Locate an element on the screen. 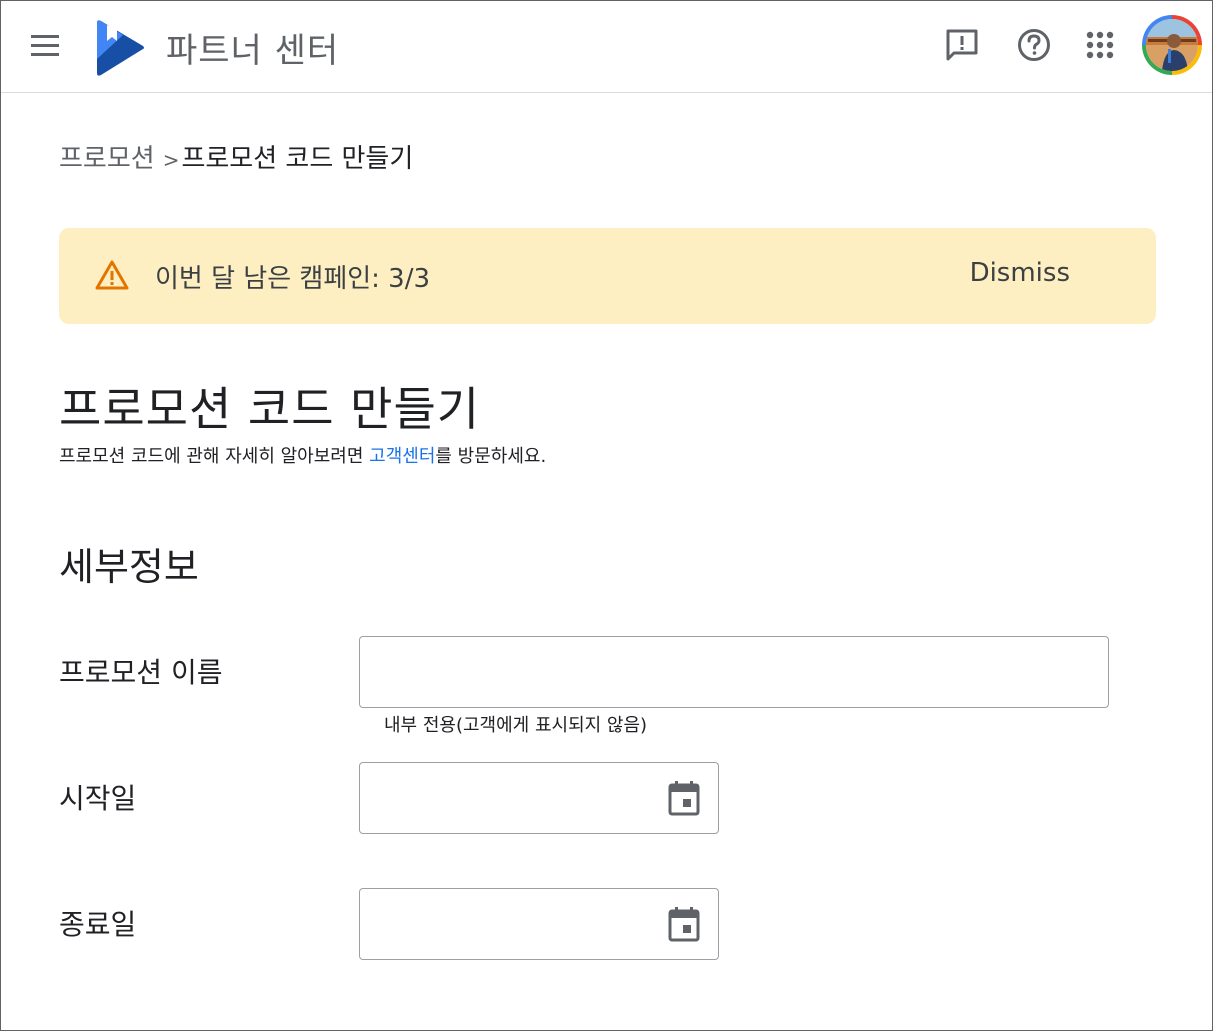  page-title: 프로모션 코드 만들기 is located at coordinates (270, 409).